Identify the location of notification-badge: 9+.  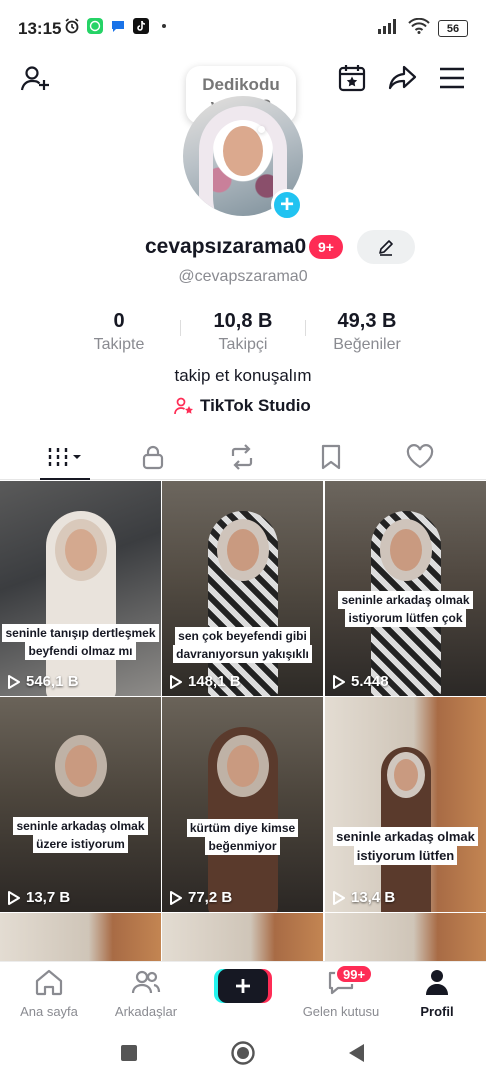
(326, 247).